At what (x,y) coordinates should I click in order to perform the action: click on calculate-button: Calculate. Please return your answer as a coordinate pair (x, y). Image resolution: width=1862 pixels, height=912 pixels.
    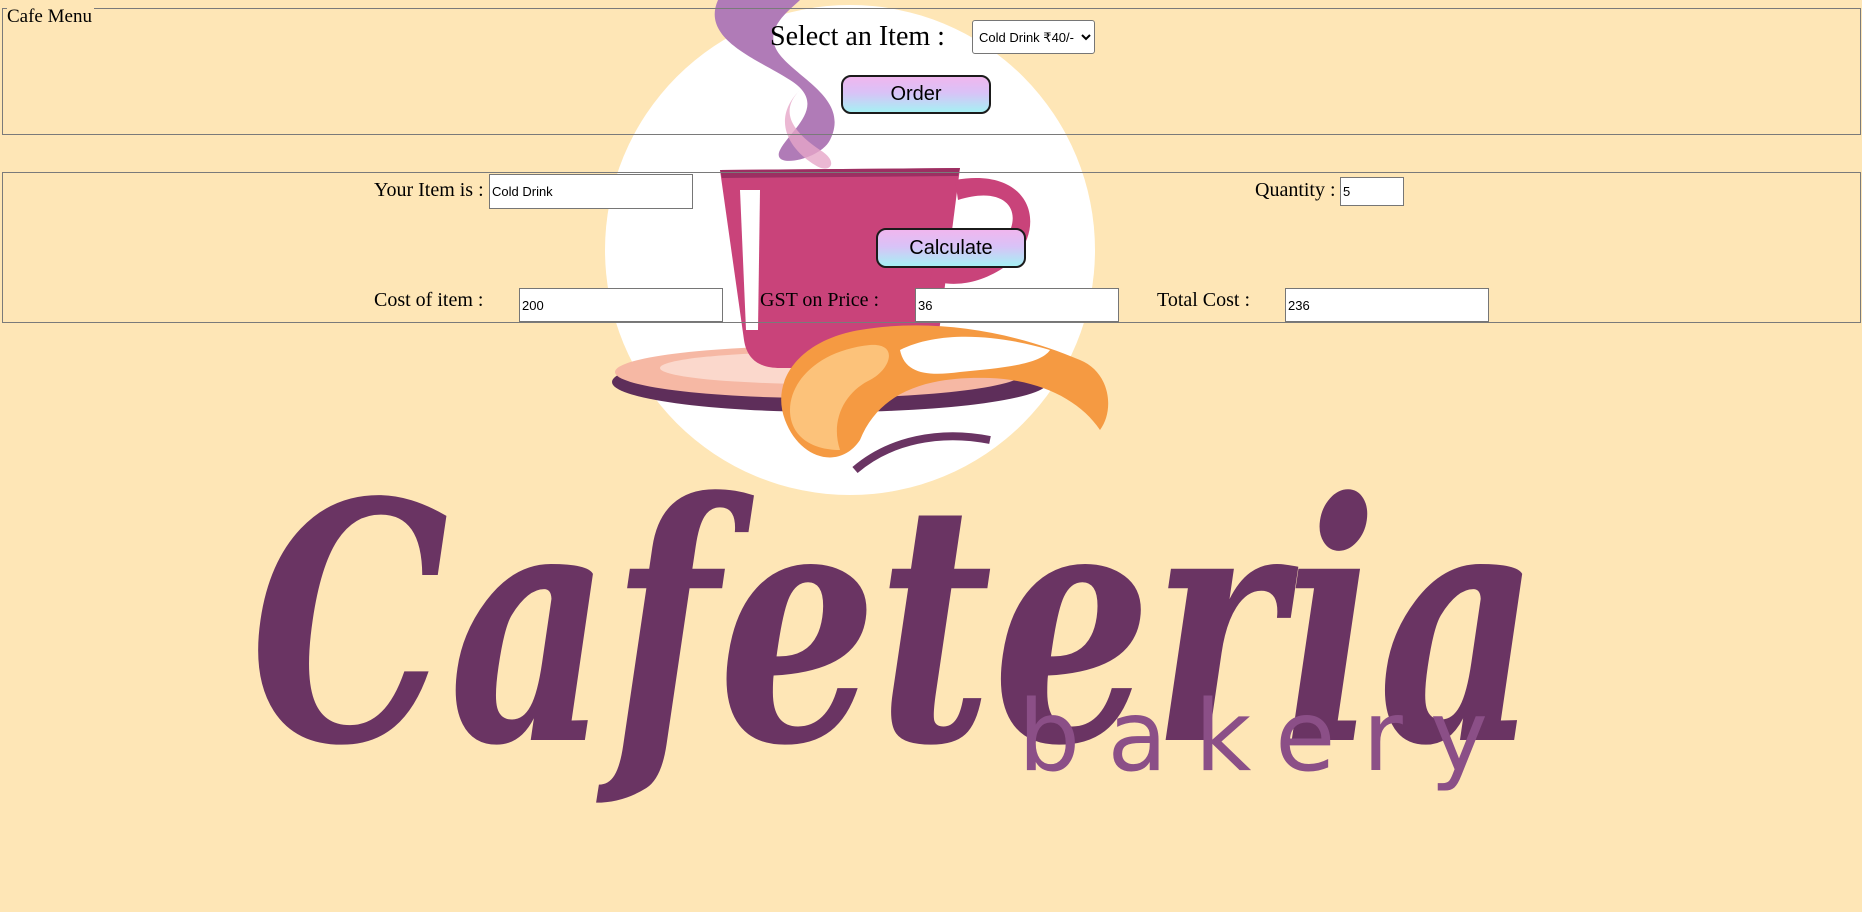
    Looking at the image, I should click on (951, 248).